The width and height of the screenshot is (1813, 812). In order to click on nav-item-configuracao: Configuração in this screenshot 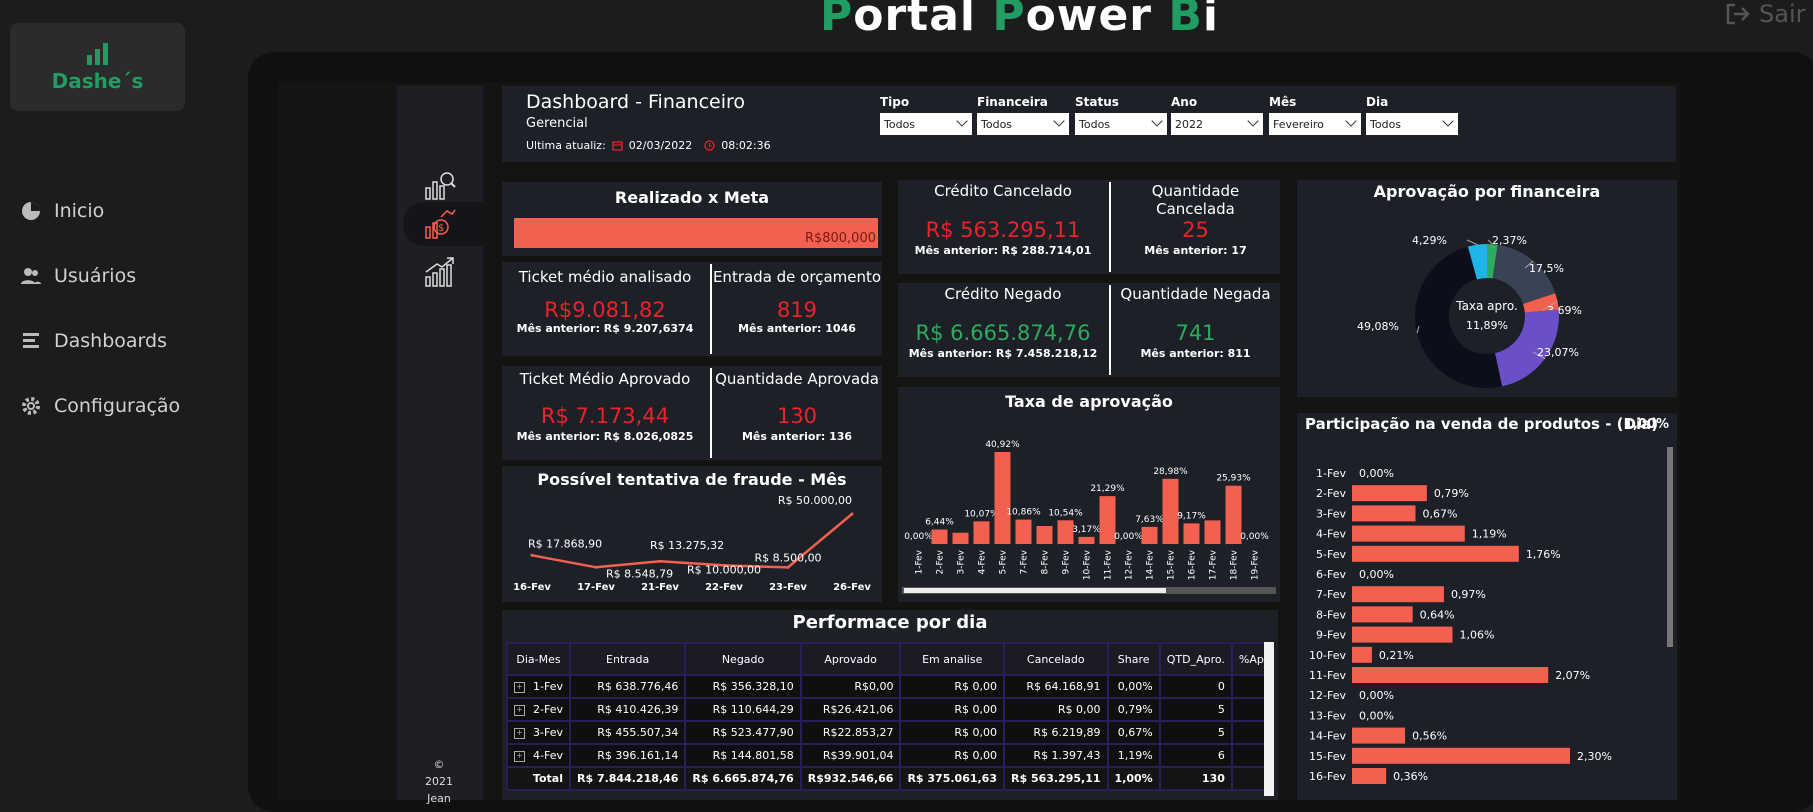, I will do `click(100, 406)`.